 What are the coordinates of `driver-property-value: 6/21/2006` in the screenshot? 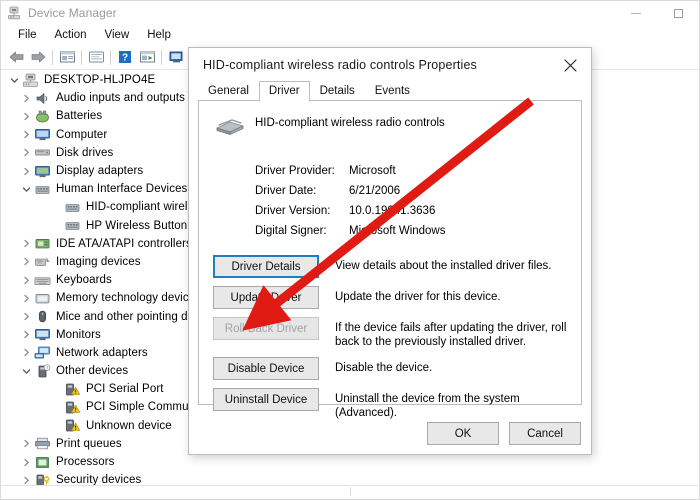 It's located at (375, 191).